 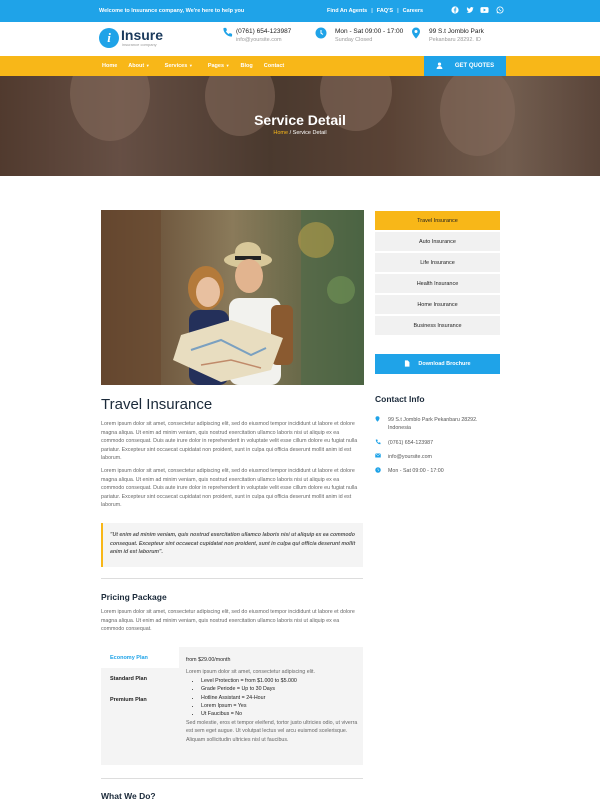 What do you see at coordinates (140, 657) in the screenshot?
I see `tab-economy-plan: Economy Plan` at bounding box center [140, 657].